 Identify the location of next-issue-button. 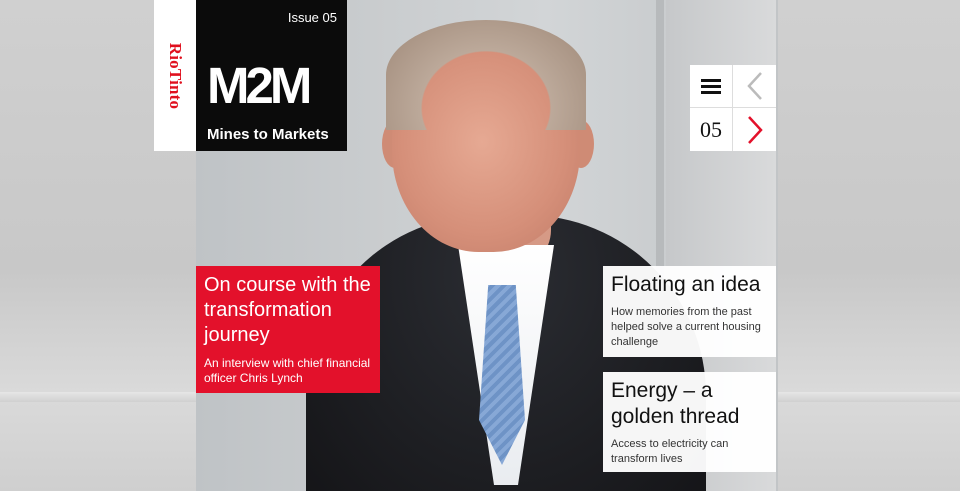
(754, 129).